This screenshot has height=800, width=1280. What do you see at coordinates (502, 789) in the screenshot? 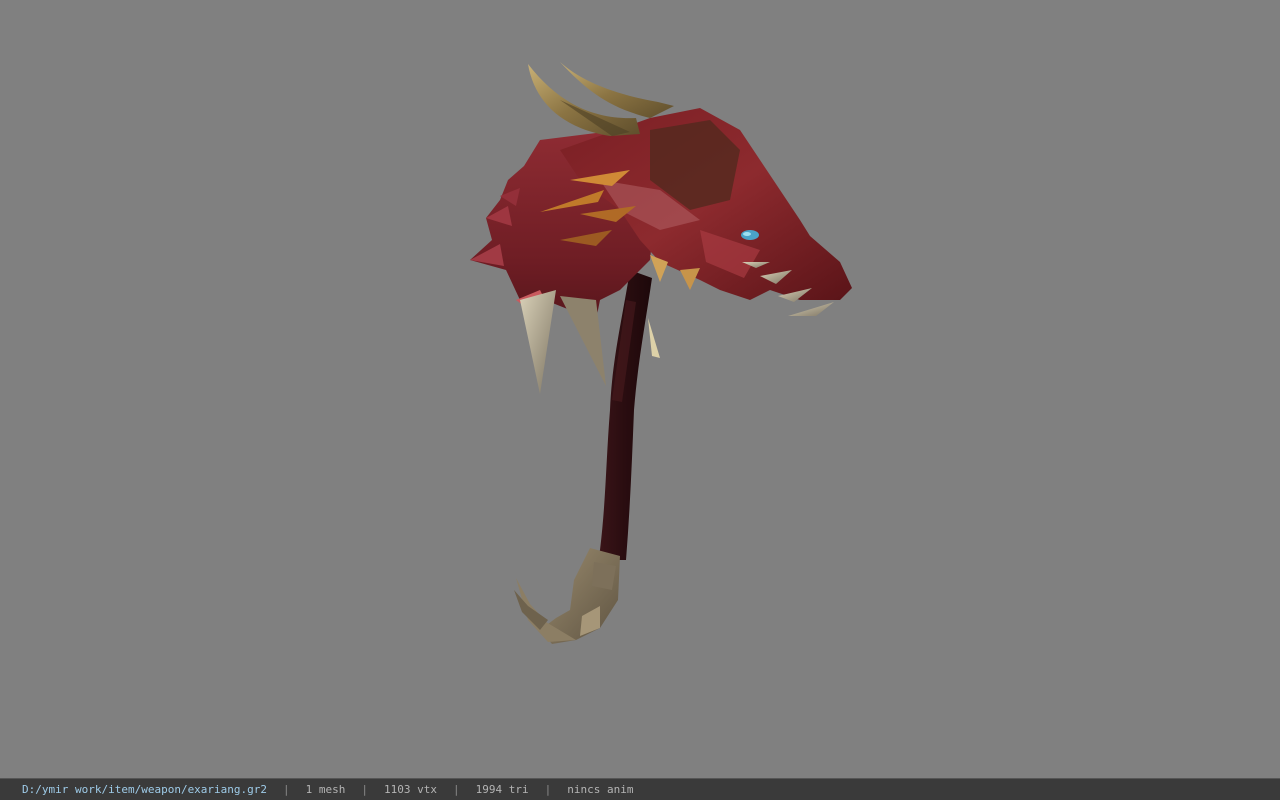
I see `triangle-count: 1994 tri` at bounding box center [502, 789].